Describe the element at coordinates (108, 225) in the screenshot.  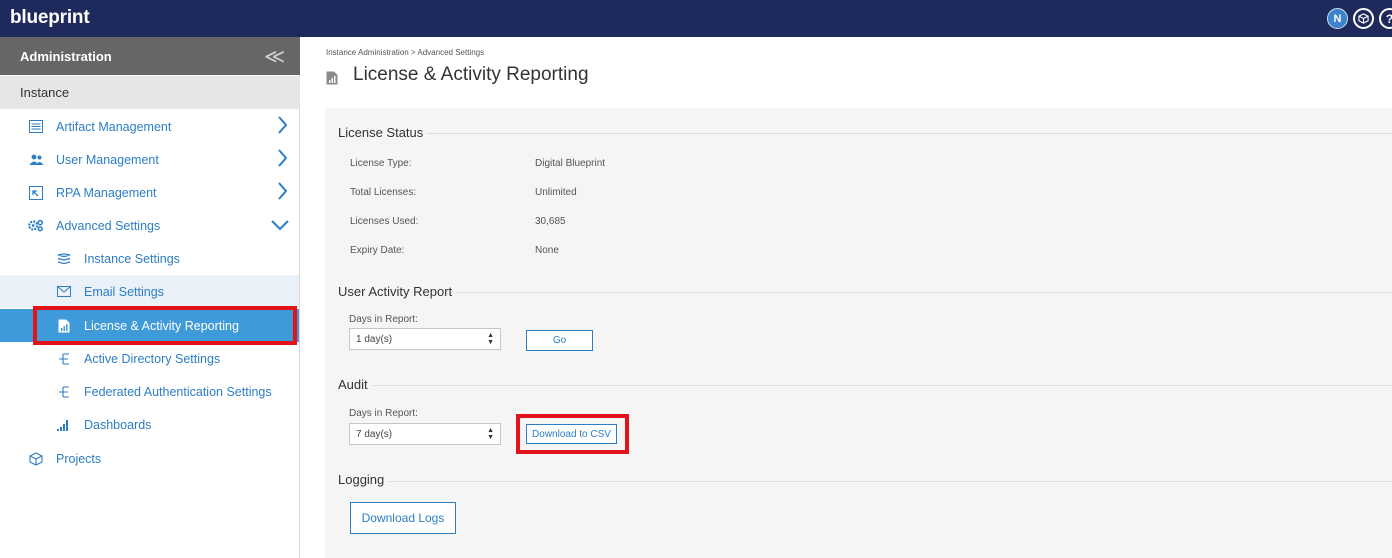
I see `sidebar-item-label: Advanced Settings` at that location.